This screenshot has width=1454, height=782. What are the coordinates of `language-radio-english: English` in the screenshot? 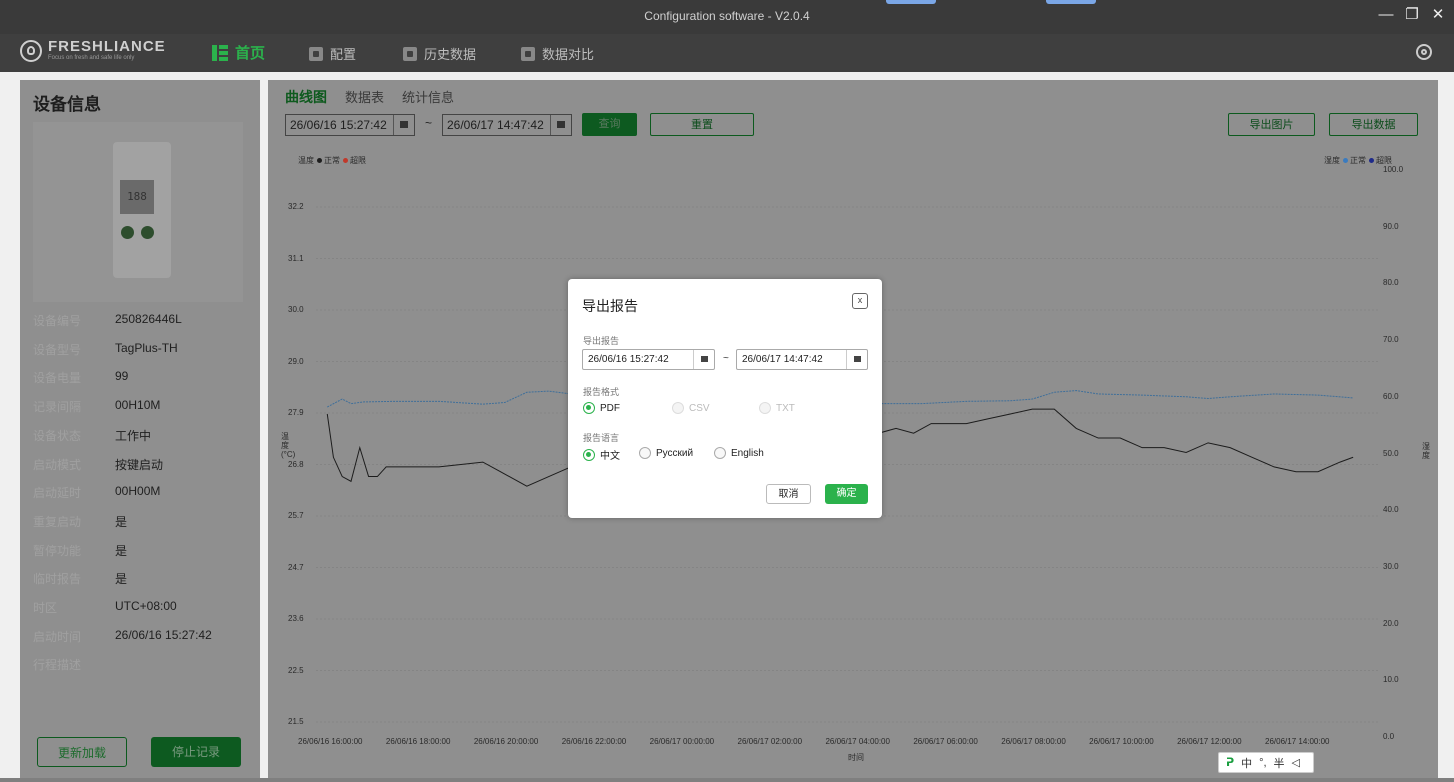 It's located at (739, 453).